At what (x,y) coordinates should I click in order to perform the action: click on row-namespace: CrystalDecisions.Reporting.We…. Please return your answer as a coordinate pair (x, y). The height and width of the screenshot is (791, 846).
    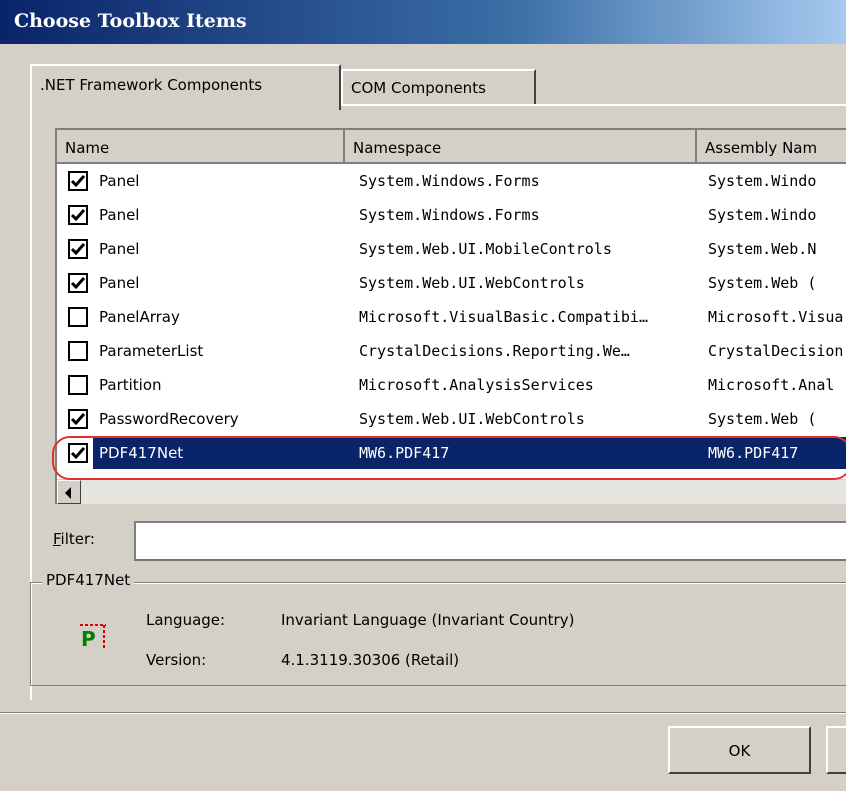
    Looking at the image, I should click on (494, 351).